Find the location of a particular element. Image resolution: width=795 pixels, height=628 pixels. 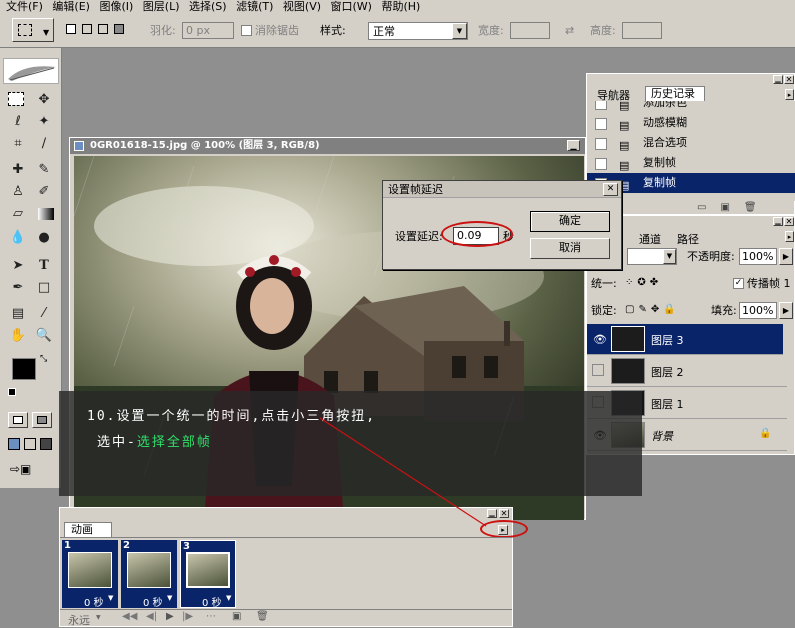

healing-brush-tool-icon: ✚ is located at coordinates (18, 170).